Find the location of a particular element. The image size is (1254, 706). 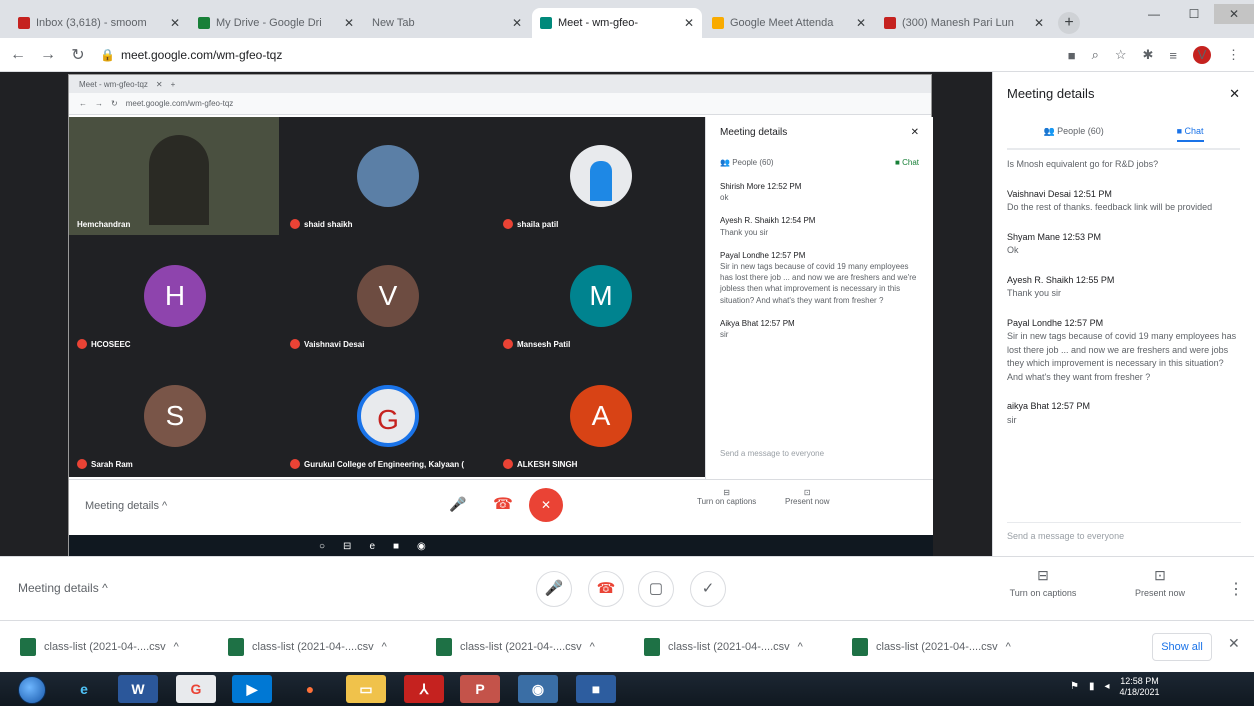

camera-off-icon: ✕ is located at coordinates (546, 505).